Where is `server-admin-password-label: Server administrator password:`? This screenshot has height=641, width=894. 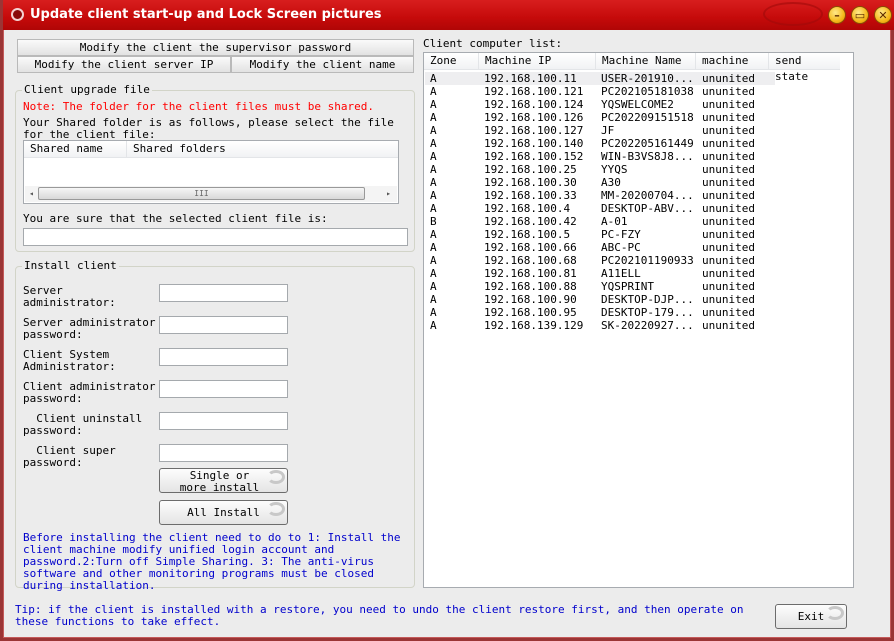
server-admin-password-label: Server administrator password: is located at coordinates (89, 328).